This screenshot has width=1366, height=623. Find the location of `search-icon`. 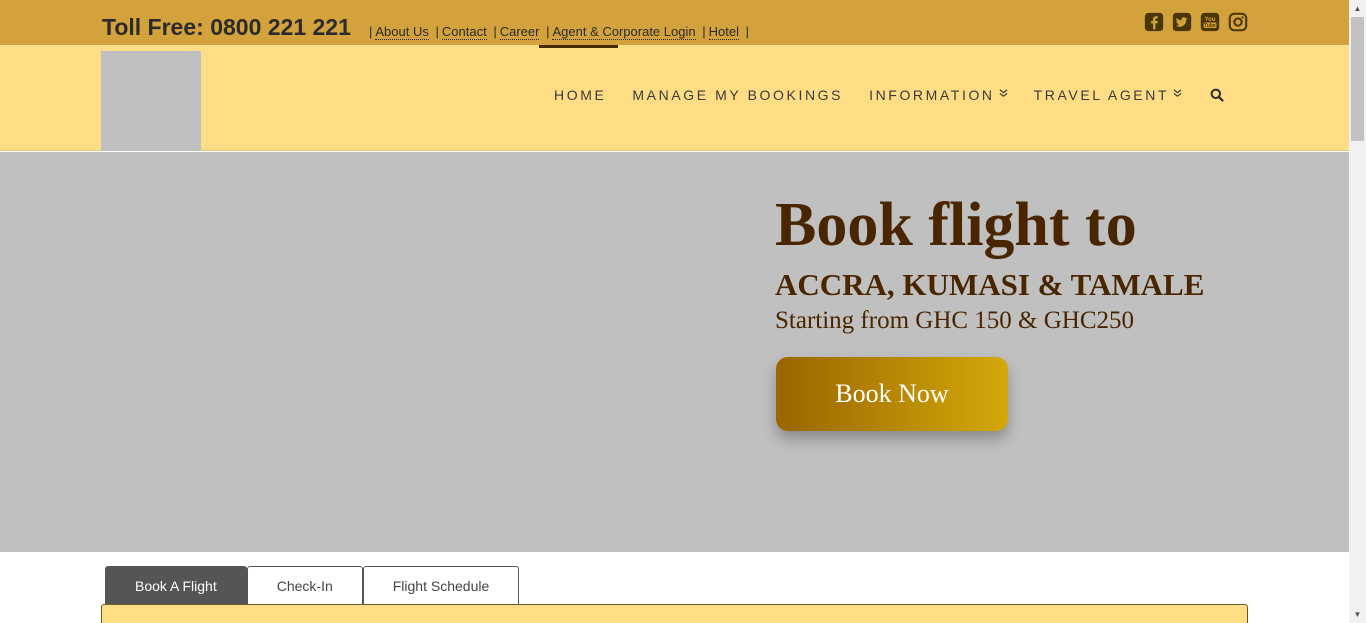

search-icon is located at coordinates (1217, 95).